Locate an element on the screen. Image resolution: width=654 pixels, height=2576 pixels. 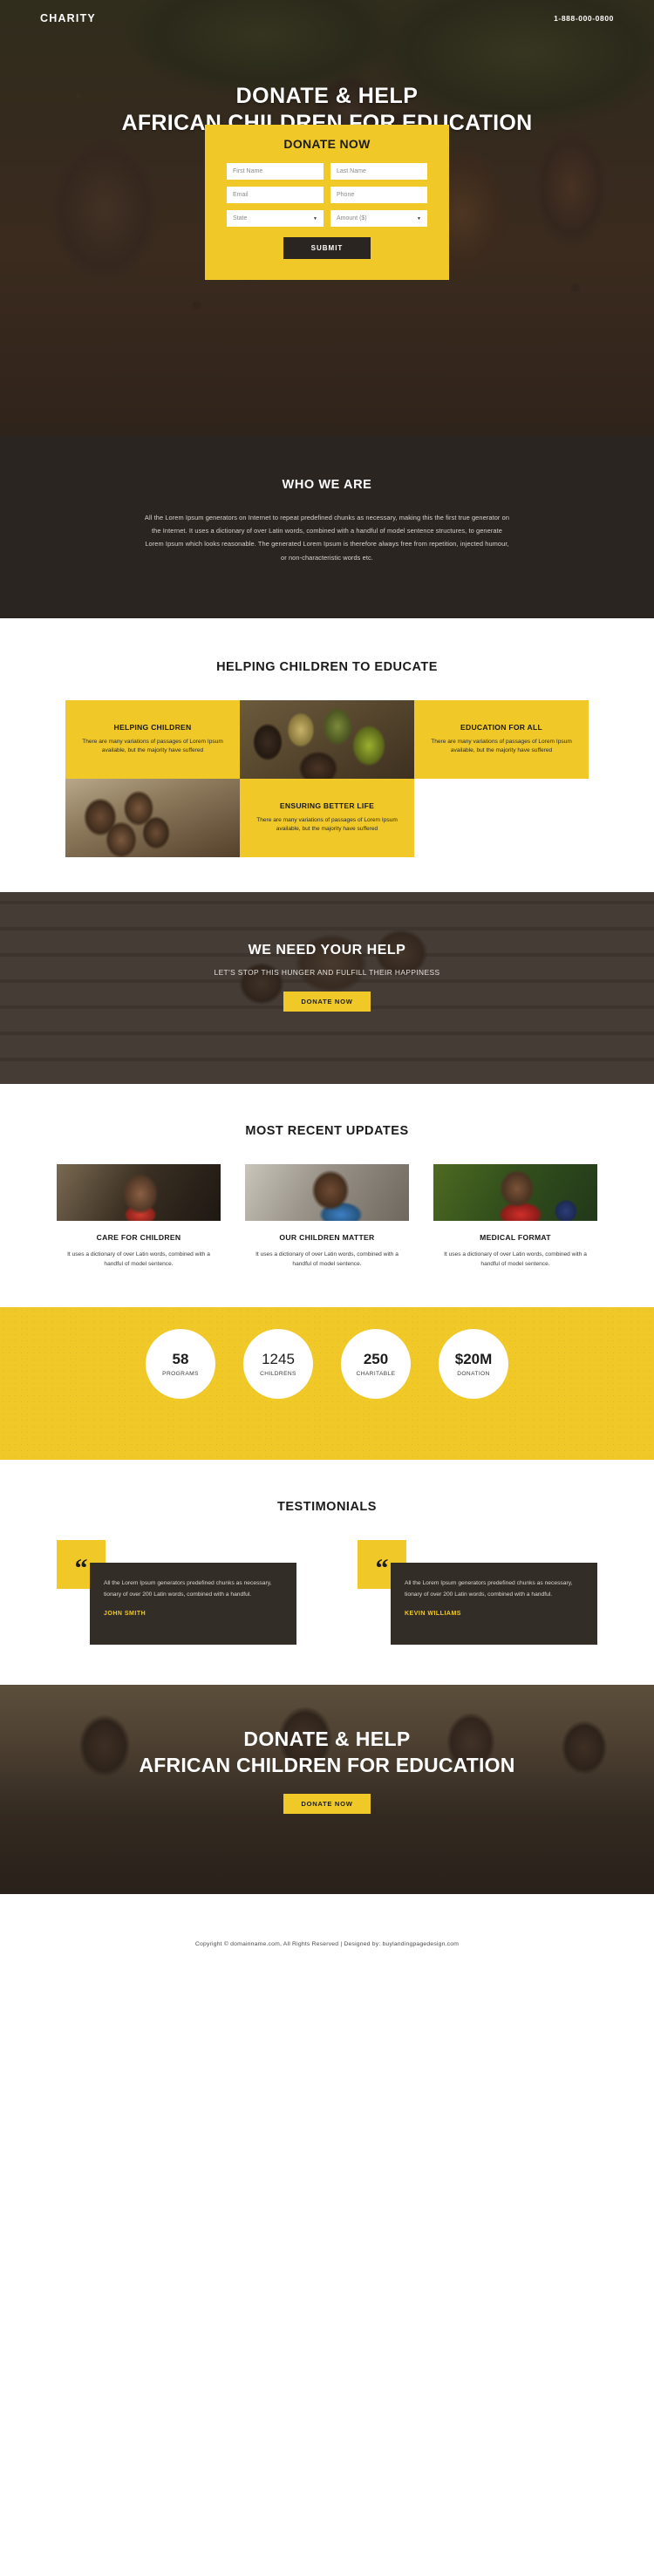
form-row-contact: Email Phone is located at coordinates (327, 195).